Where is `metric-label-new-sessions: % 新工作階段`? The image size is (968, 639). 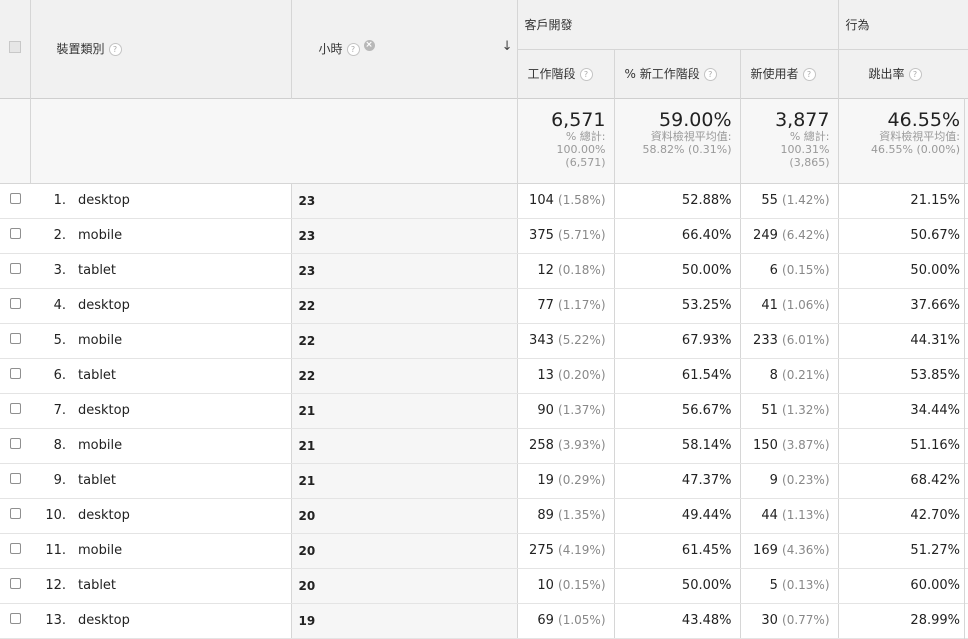 metric-label-new-sessions: % 新工作階段 is located at coordinates (662, 74).